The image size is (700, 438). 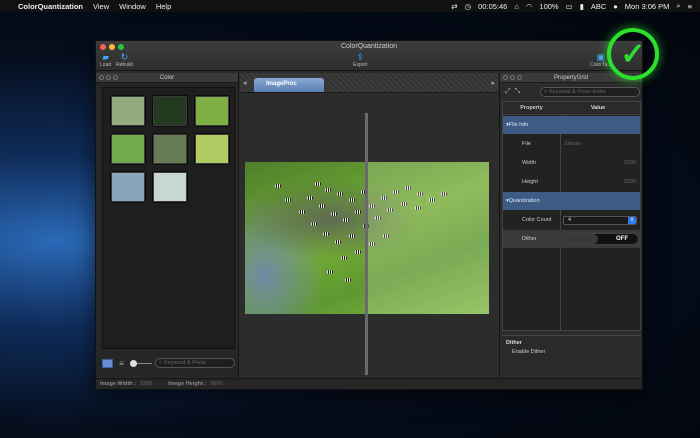 I want to click on tab-label: ImageProc, so click(x=281, y=84).